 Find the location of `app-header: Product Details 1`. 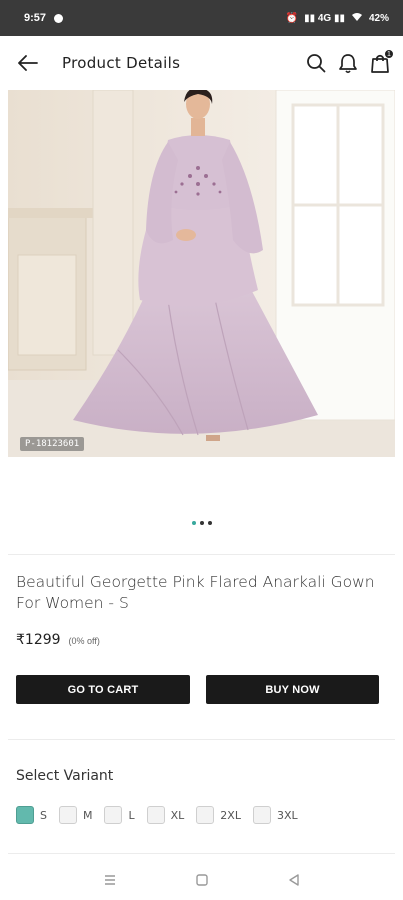

app-header: Product Details 1 is located at coordinates (201, 63).